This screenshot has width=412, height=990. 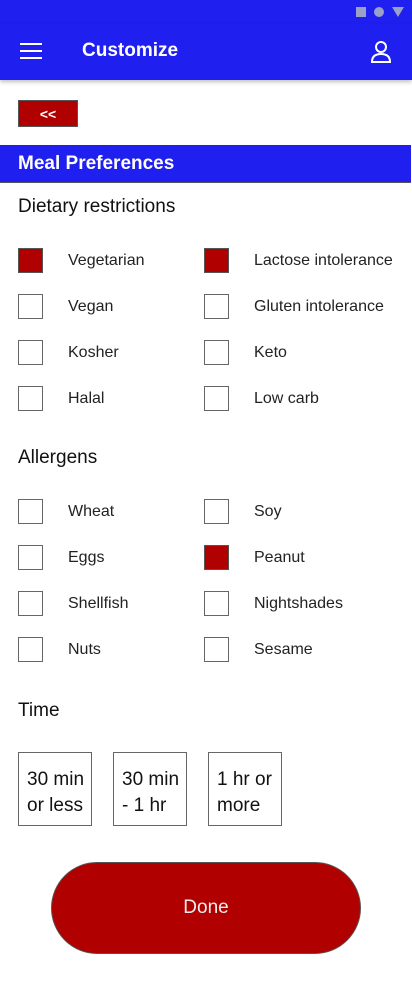 What do you see at coordinates (206, 52) in the screenshot?
I see `app-bar: Customize` at bounding box center [206, 52].